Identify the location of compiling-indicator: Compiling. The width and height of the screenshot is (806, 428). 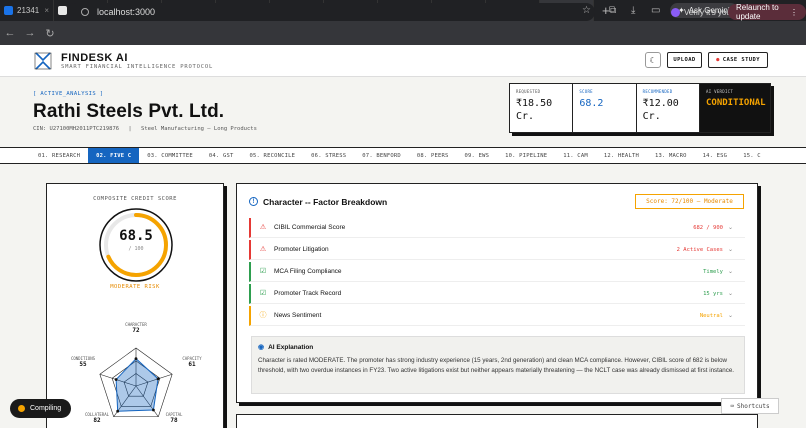
(40, 408).